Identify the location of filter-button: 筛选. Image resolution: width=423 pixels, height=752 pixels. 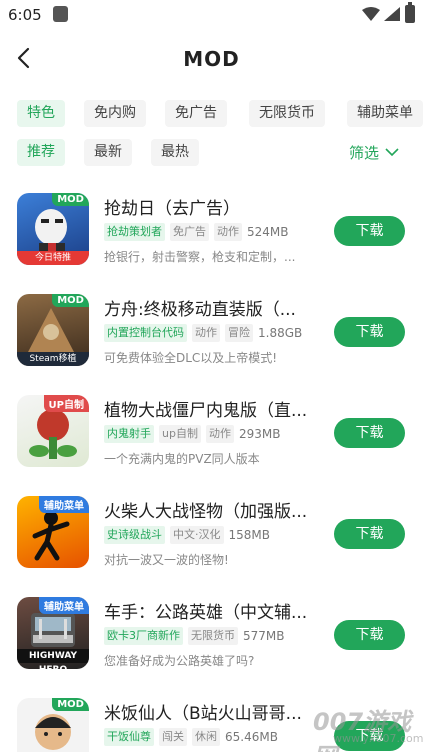
(374, 153).